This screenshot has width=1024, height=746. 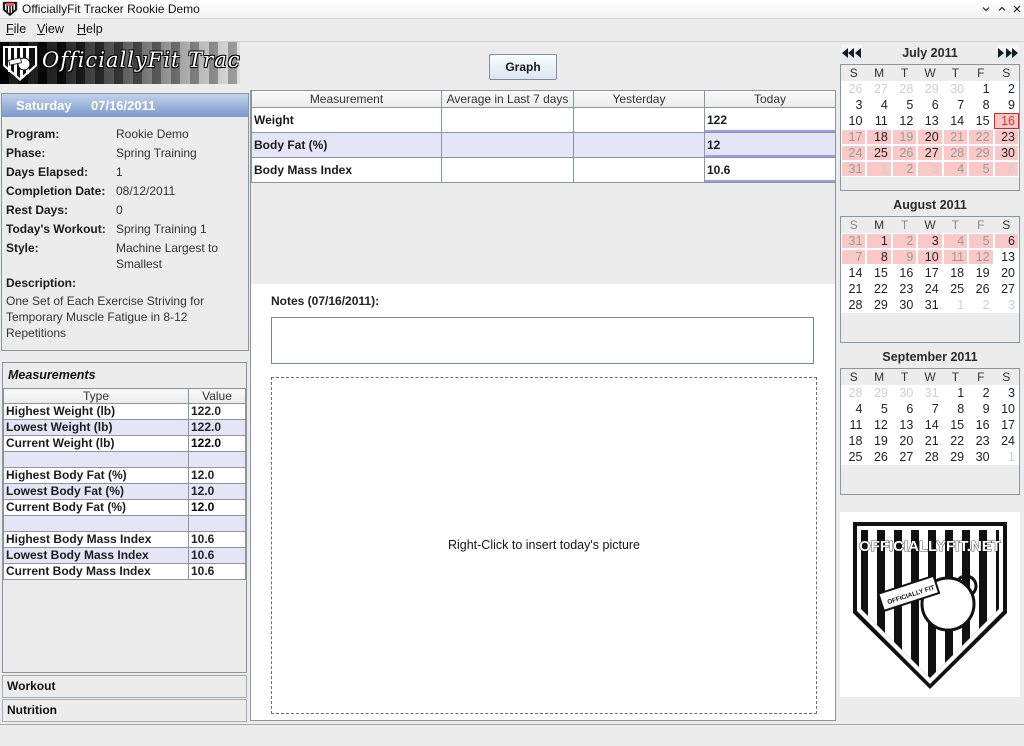 What do you see at coordinates (1006, 121) in the screenshot?
I see `calendar-day-today: 16` at bounding box center [1006, 121].